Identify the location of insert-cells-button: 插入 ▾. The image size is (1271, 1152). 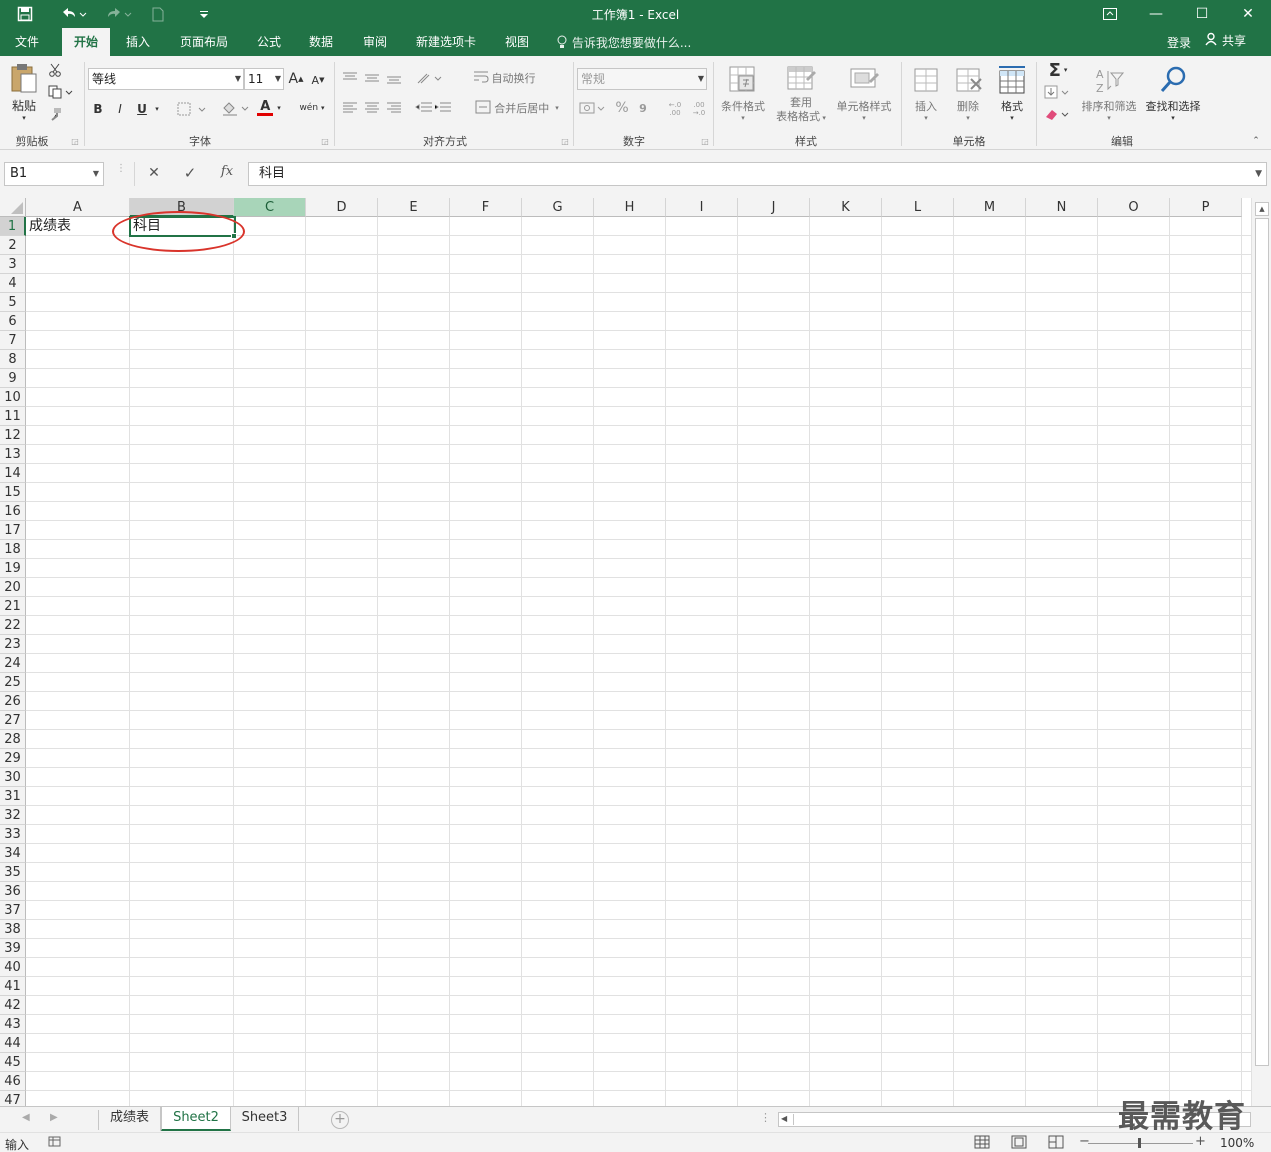
(926, 93).